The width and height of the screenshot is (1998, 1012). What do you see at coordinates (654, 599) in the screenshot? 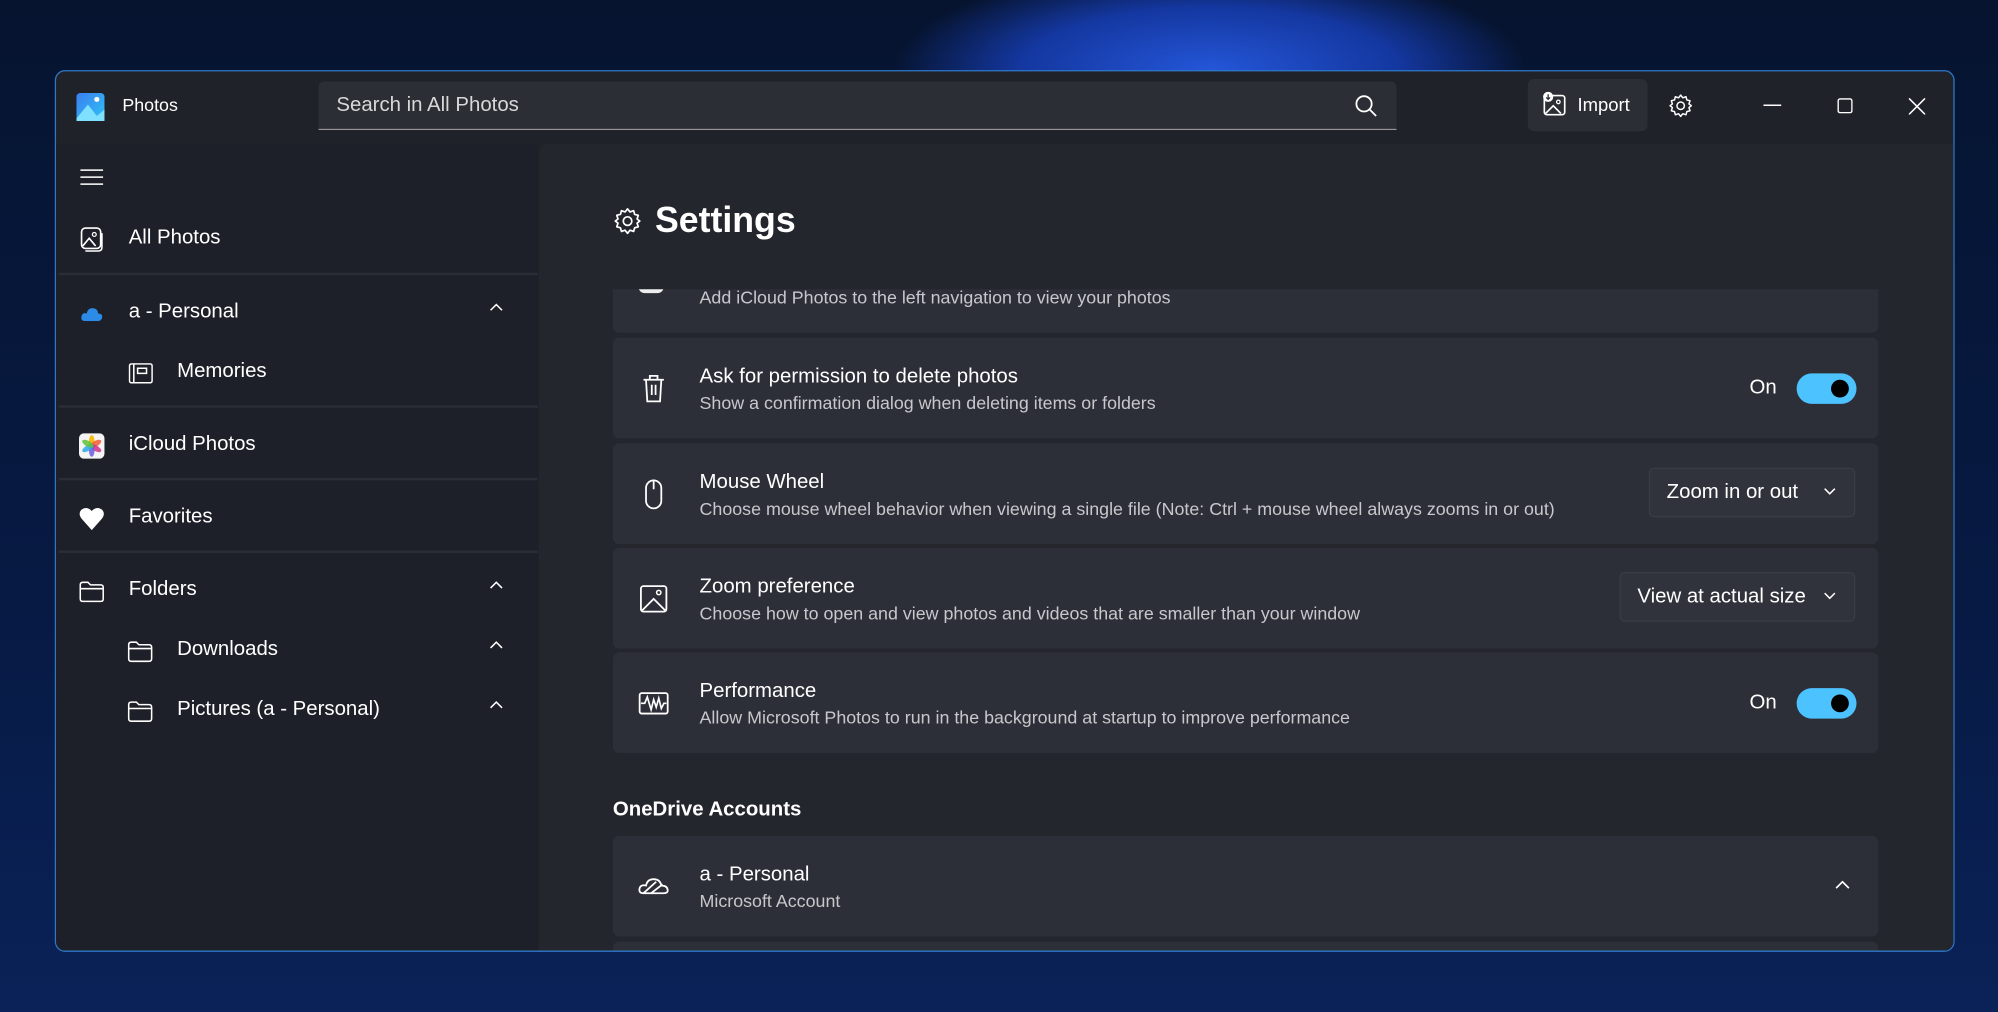
I see `image-icon` at bounding box center [654, 599].